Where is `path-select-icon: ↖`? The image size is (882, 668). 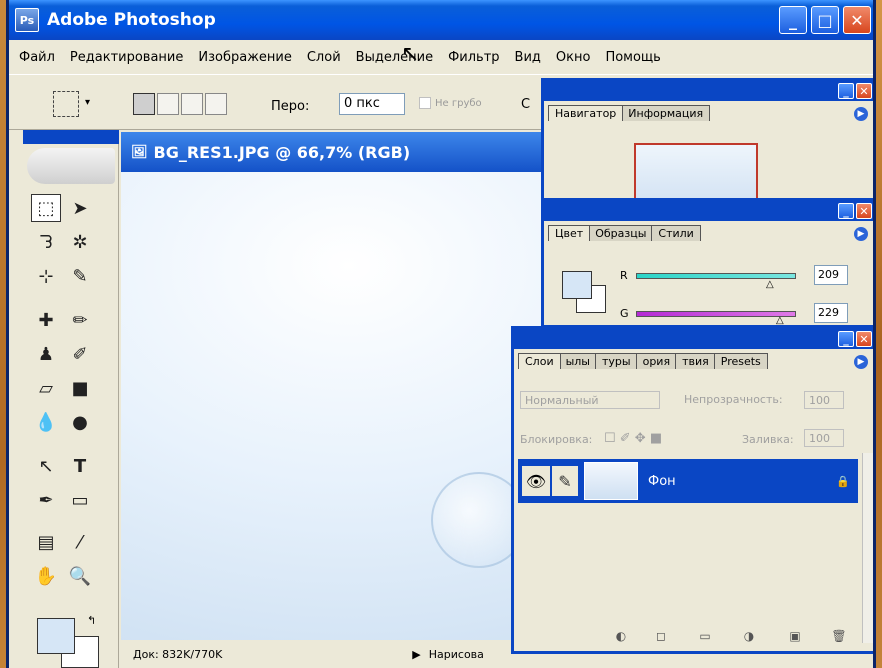 path-select-icon: ↖ is located at coordinates (46, 466).